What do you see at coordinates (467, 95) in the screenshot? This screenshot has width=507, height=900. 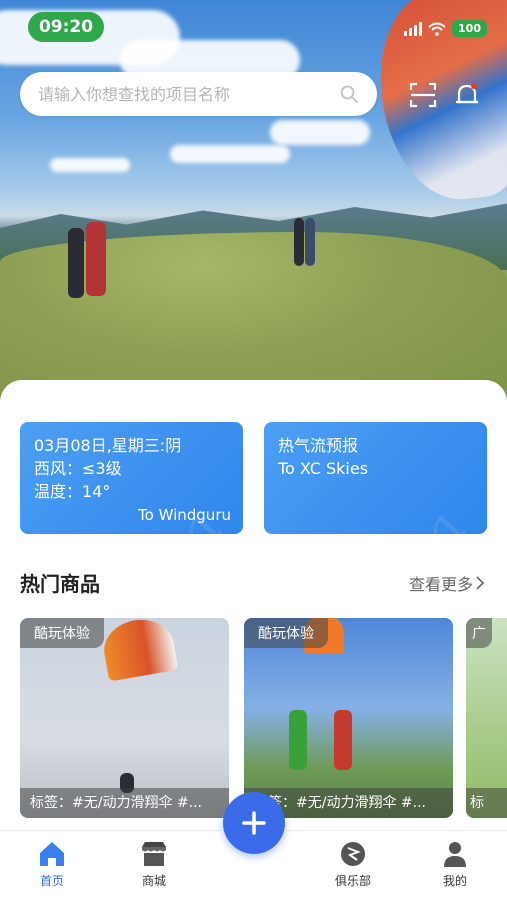 I see `notification-bell-icon` at bounding box center [467, 95].